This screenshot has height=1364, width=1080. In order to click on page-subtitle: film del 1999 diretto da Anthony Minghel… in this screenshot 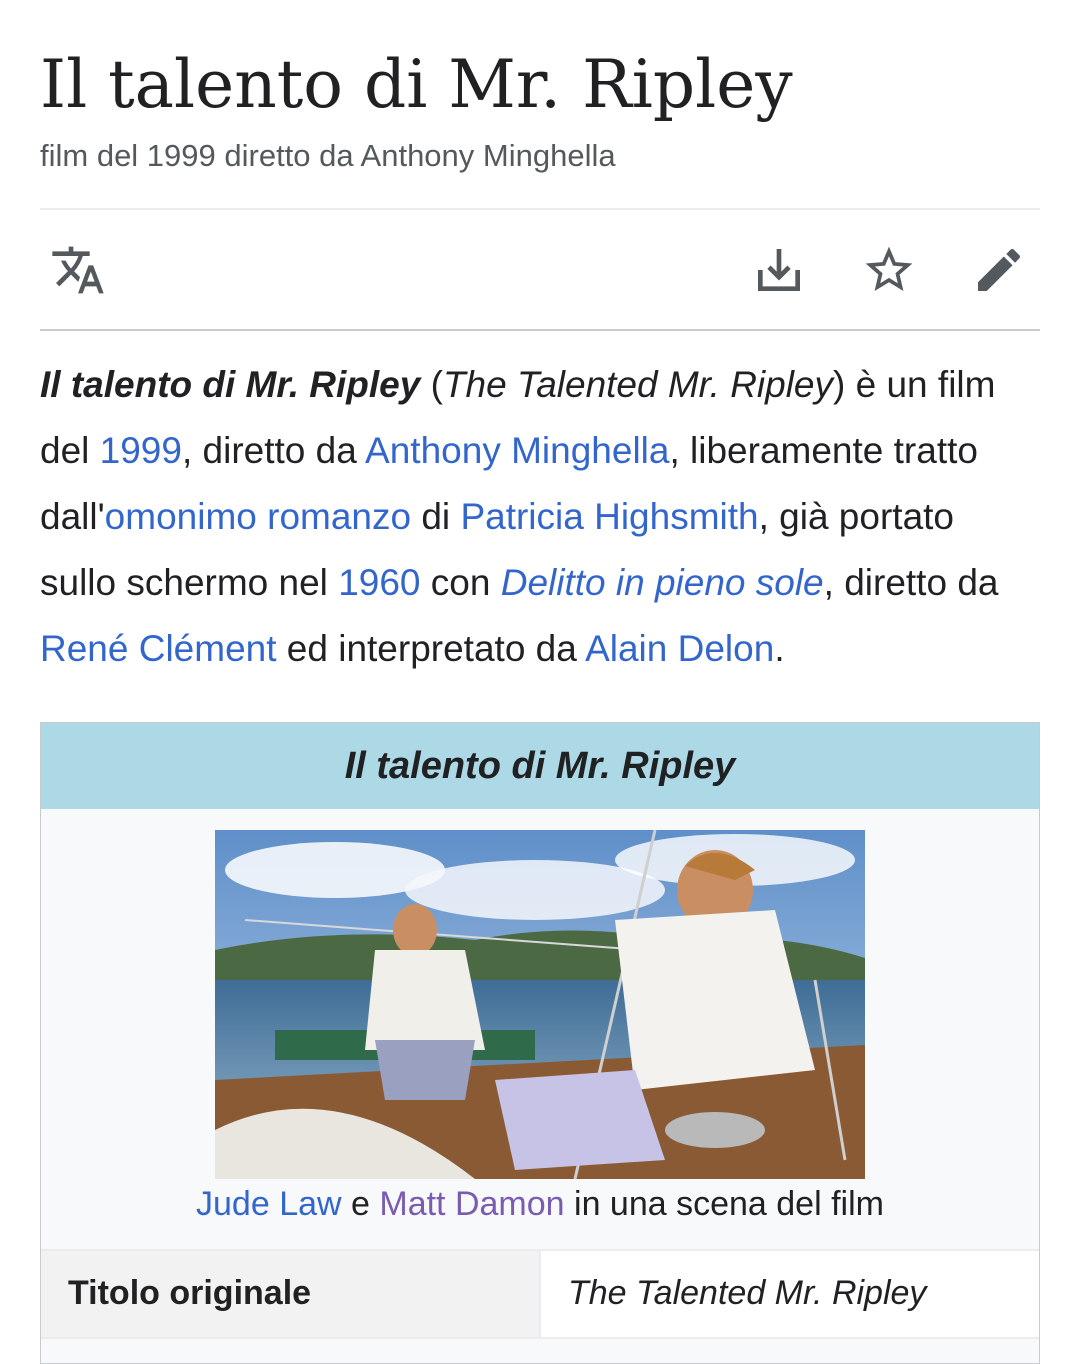, I will do `click(328, 155)`.